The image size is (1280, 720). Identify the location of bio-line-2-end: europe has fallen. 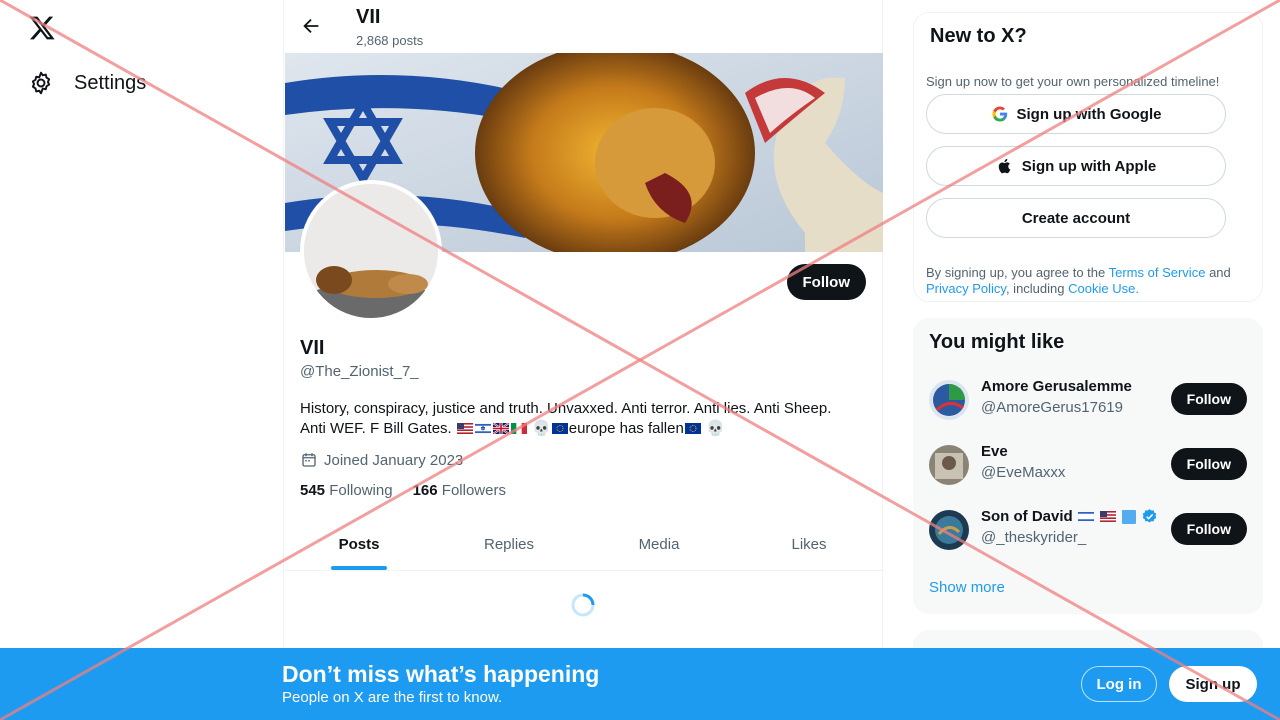
(626, 428).